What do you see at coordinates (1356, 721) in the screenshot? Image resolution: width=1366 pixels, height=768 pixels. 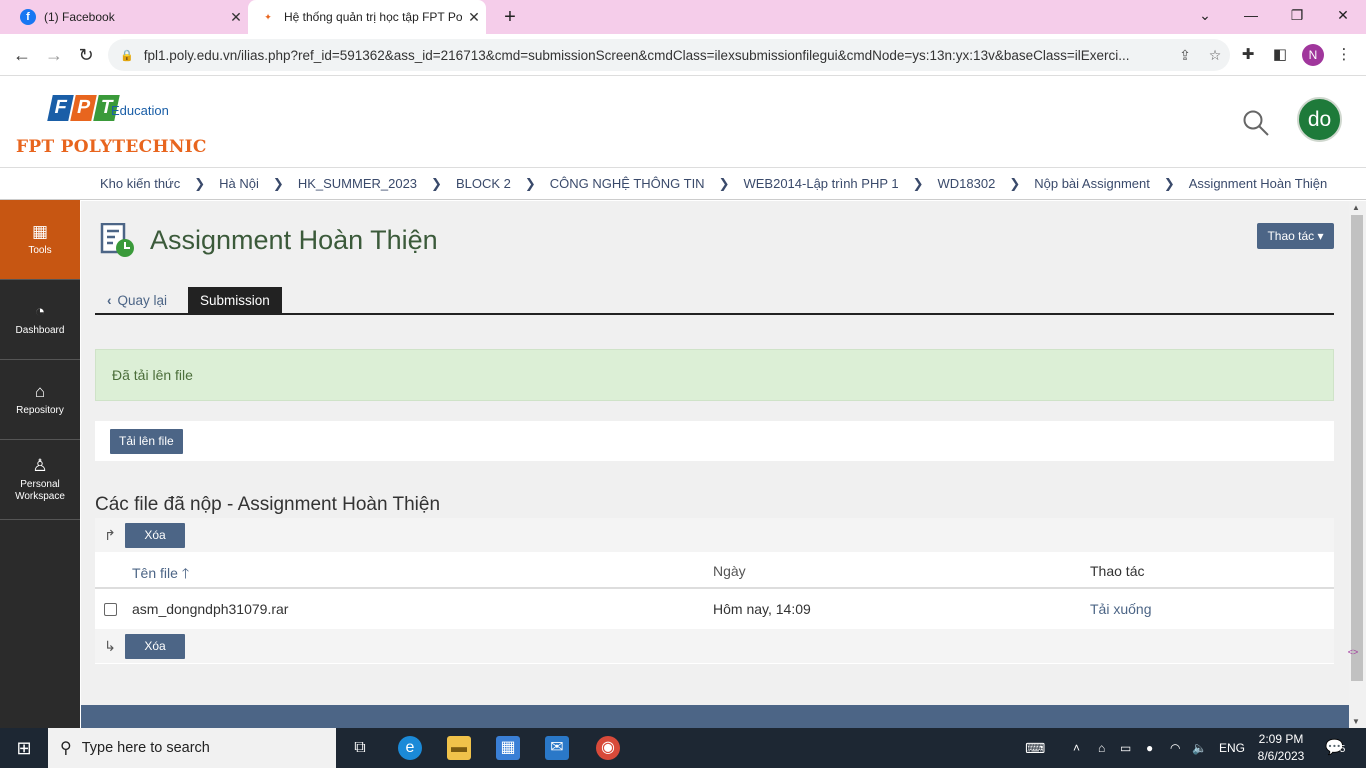 I see `scroll-down-icon: ▼` at bounding box center [1356, 721].